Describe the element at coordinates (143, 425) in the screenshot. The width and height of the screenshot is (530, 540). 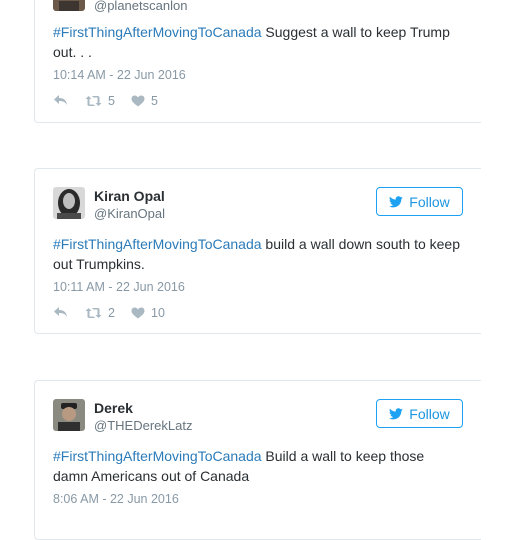
I see `author-handle: @THEDerekLatz` at that location.